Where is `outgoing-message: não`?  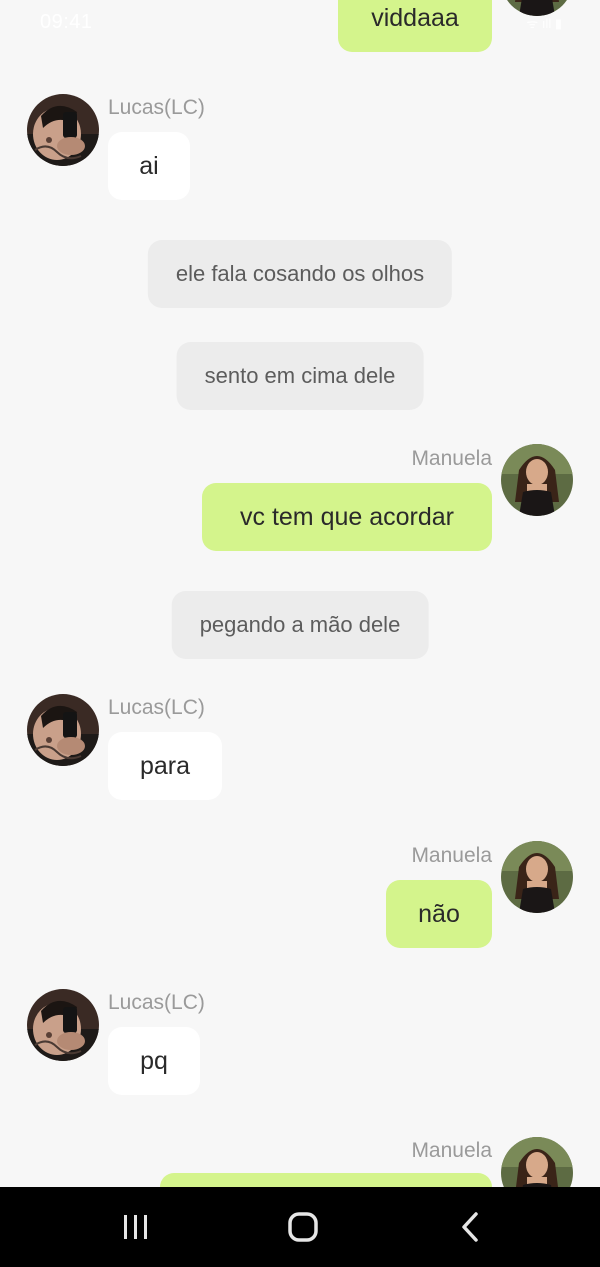 outgoing-message: não is located at coordinates (439, 914).